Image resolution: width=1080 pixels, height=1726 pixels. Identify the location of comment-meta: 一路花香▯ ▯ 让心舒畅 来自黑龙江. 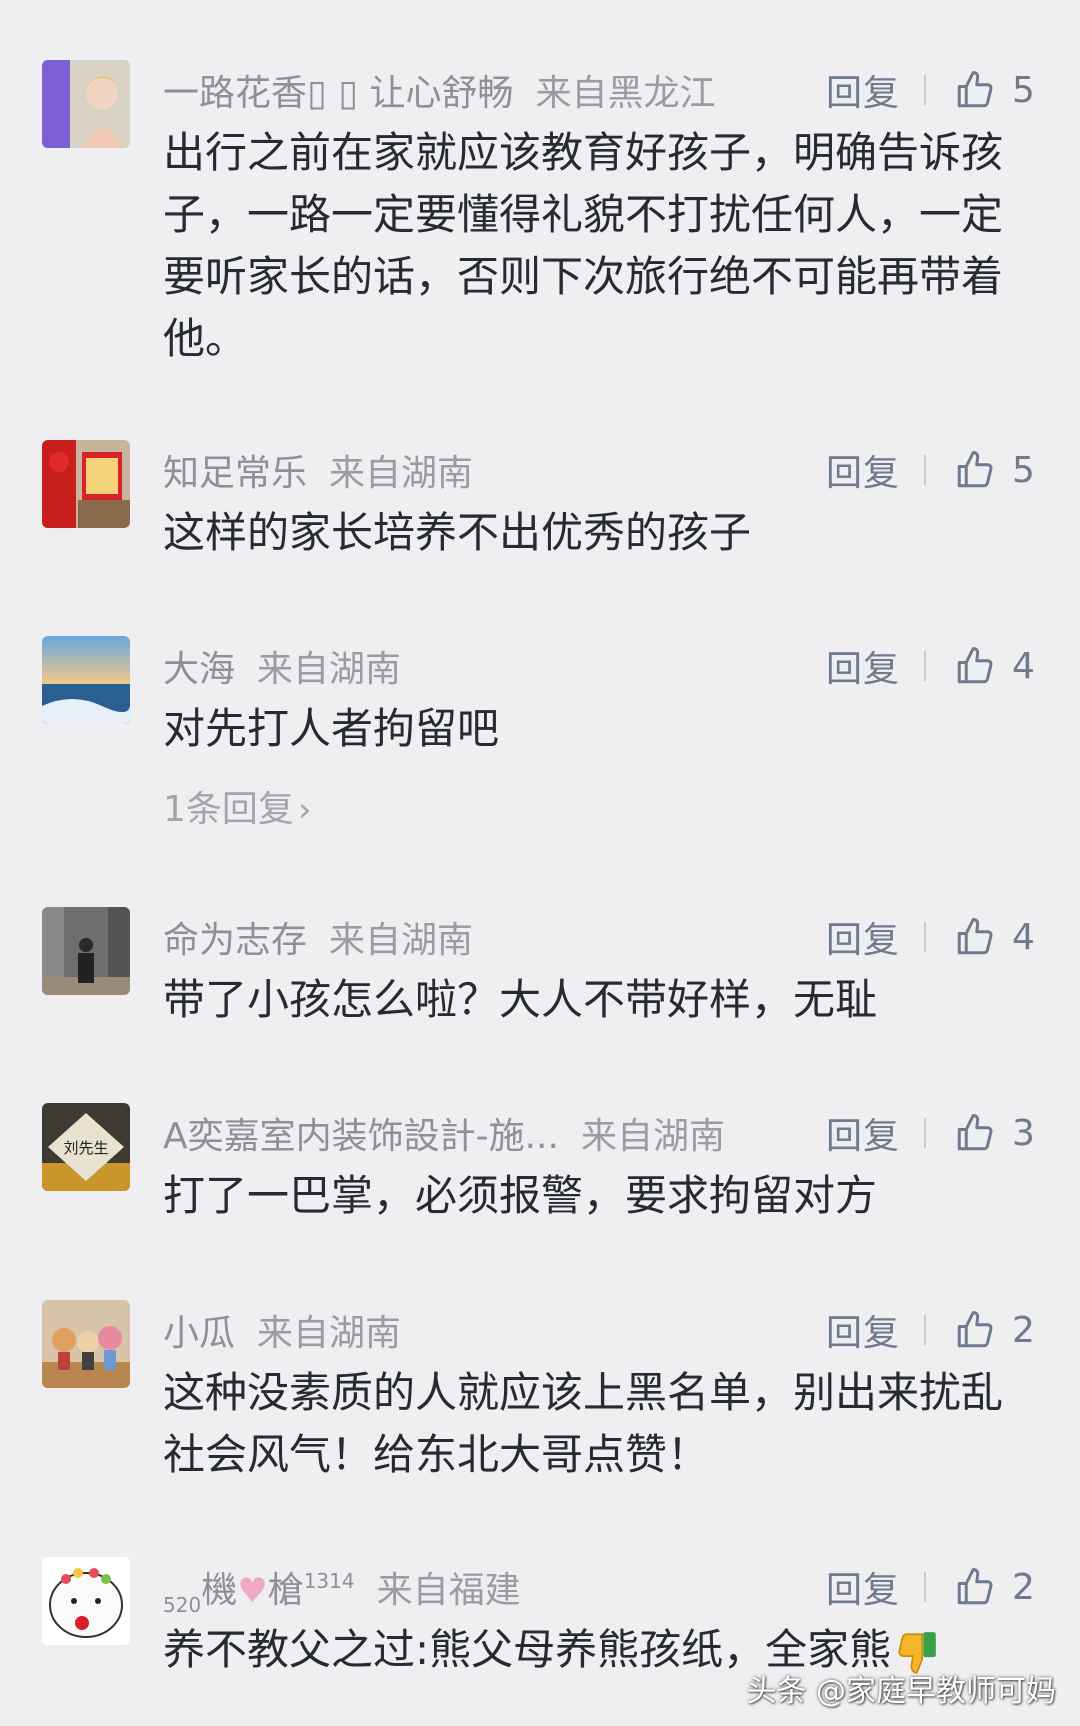
(439, 90).